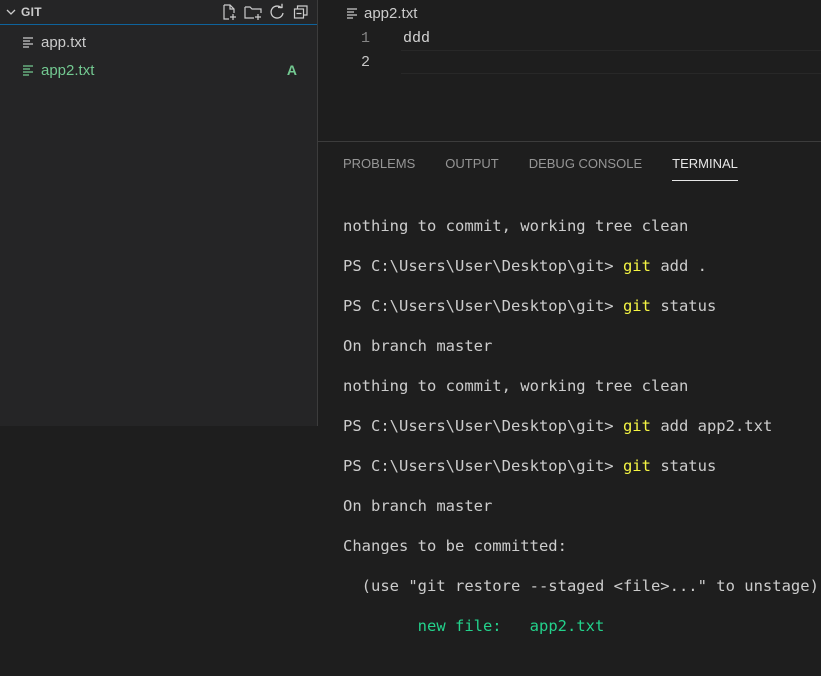  What do you see at coordinates (68, 70) in the screenshot?
I see `file-name: app2.txt` at bounding box center [68, 70].